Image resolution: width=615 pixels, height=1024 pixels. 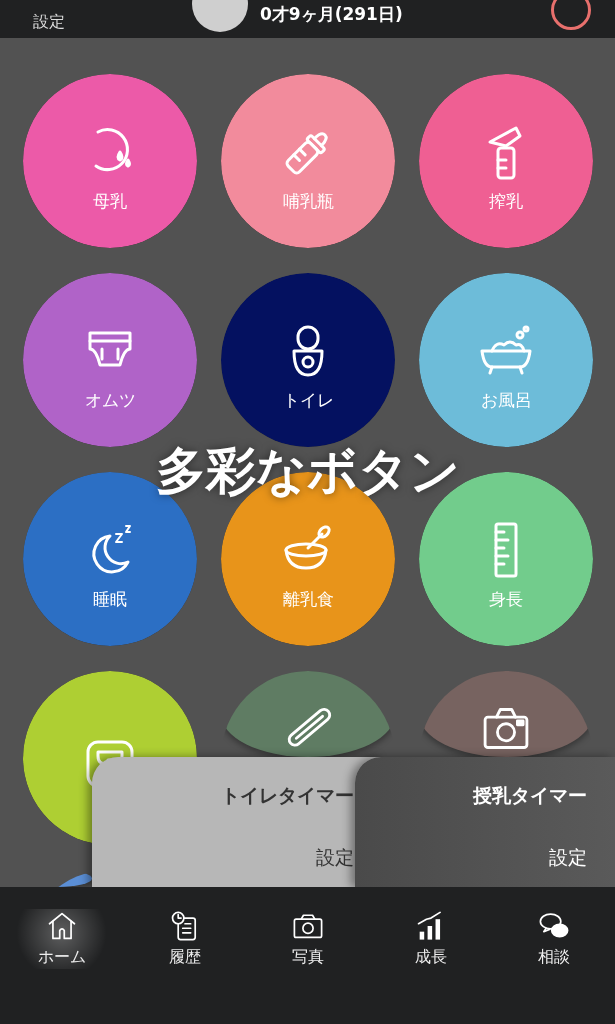 I want to click on settings-link: 設定, so click(x=49, y=22).